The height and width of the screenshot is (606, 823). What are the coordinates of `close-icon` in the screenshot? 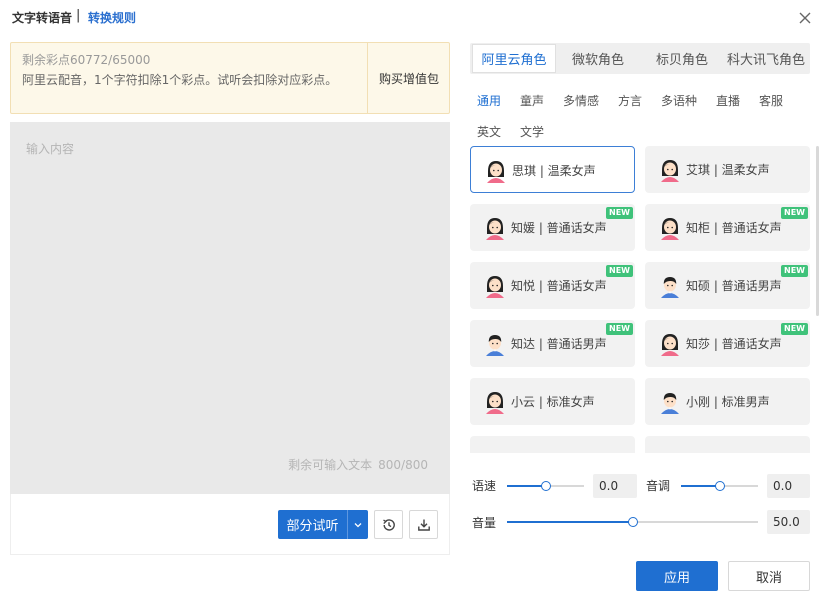 It's located at (805, 18).